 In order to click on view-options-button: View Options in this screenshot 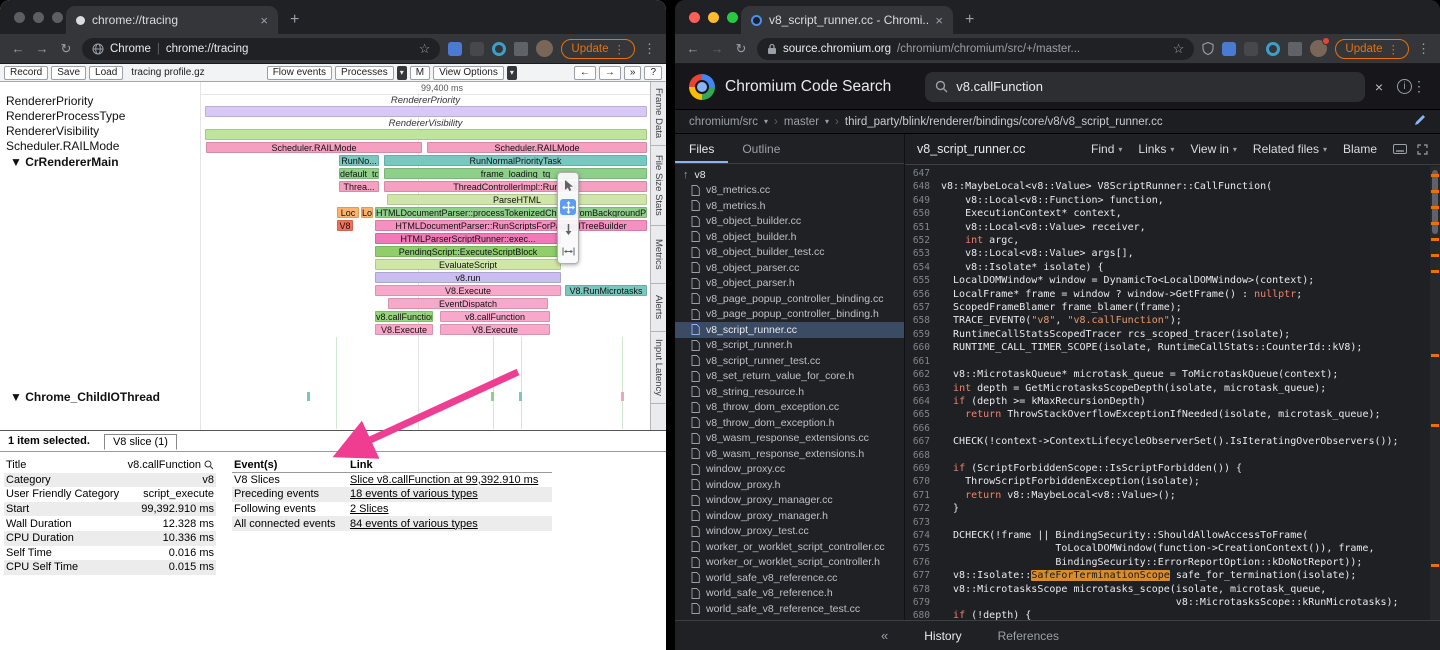, I will do `click(468, 72)`.